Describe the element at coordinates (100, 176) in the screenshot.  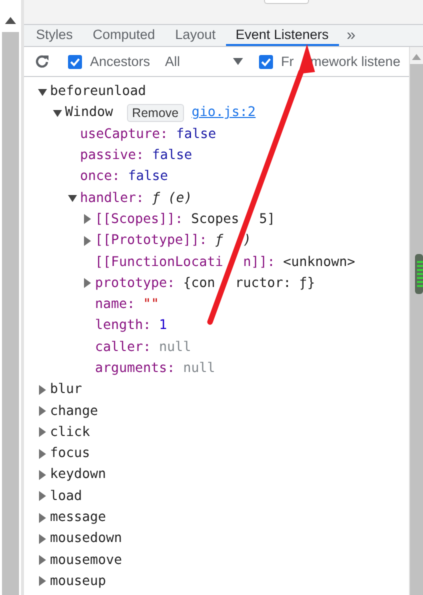
I see `property-name: once:` at that location.